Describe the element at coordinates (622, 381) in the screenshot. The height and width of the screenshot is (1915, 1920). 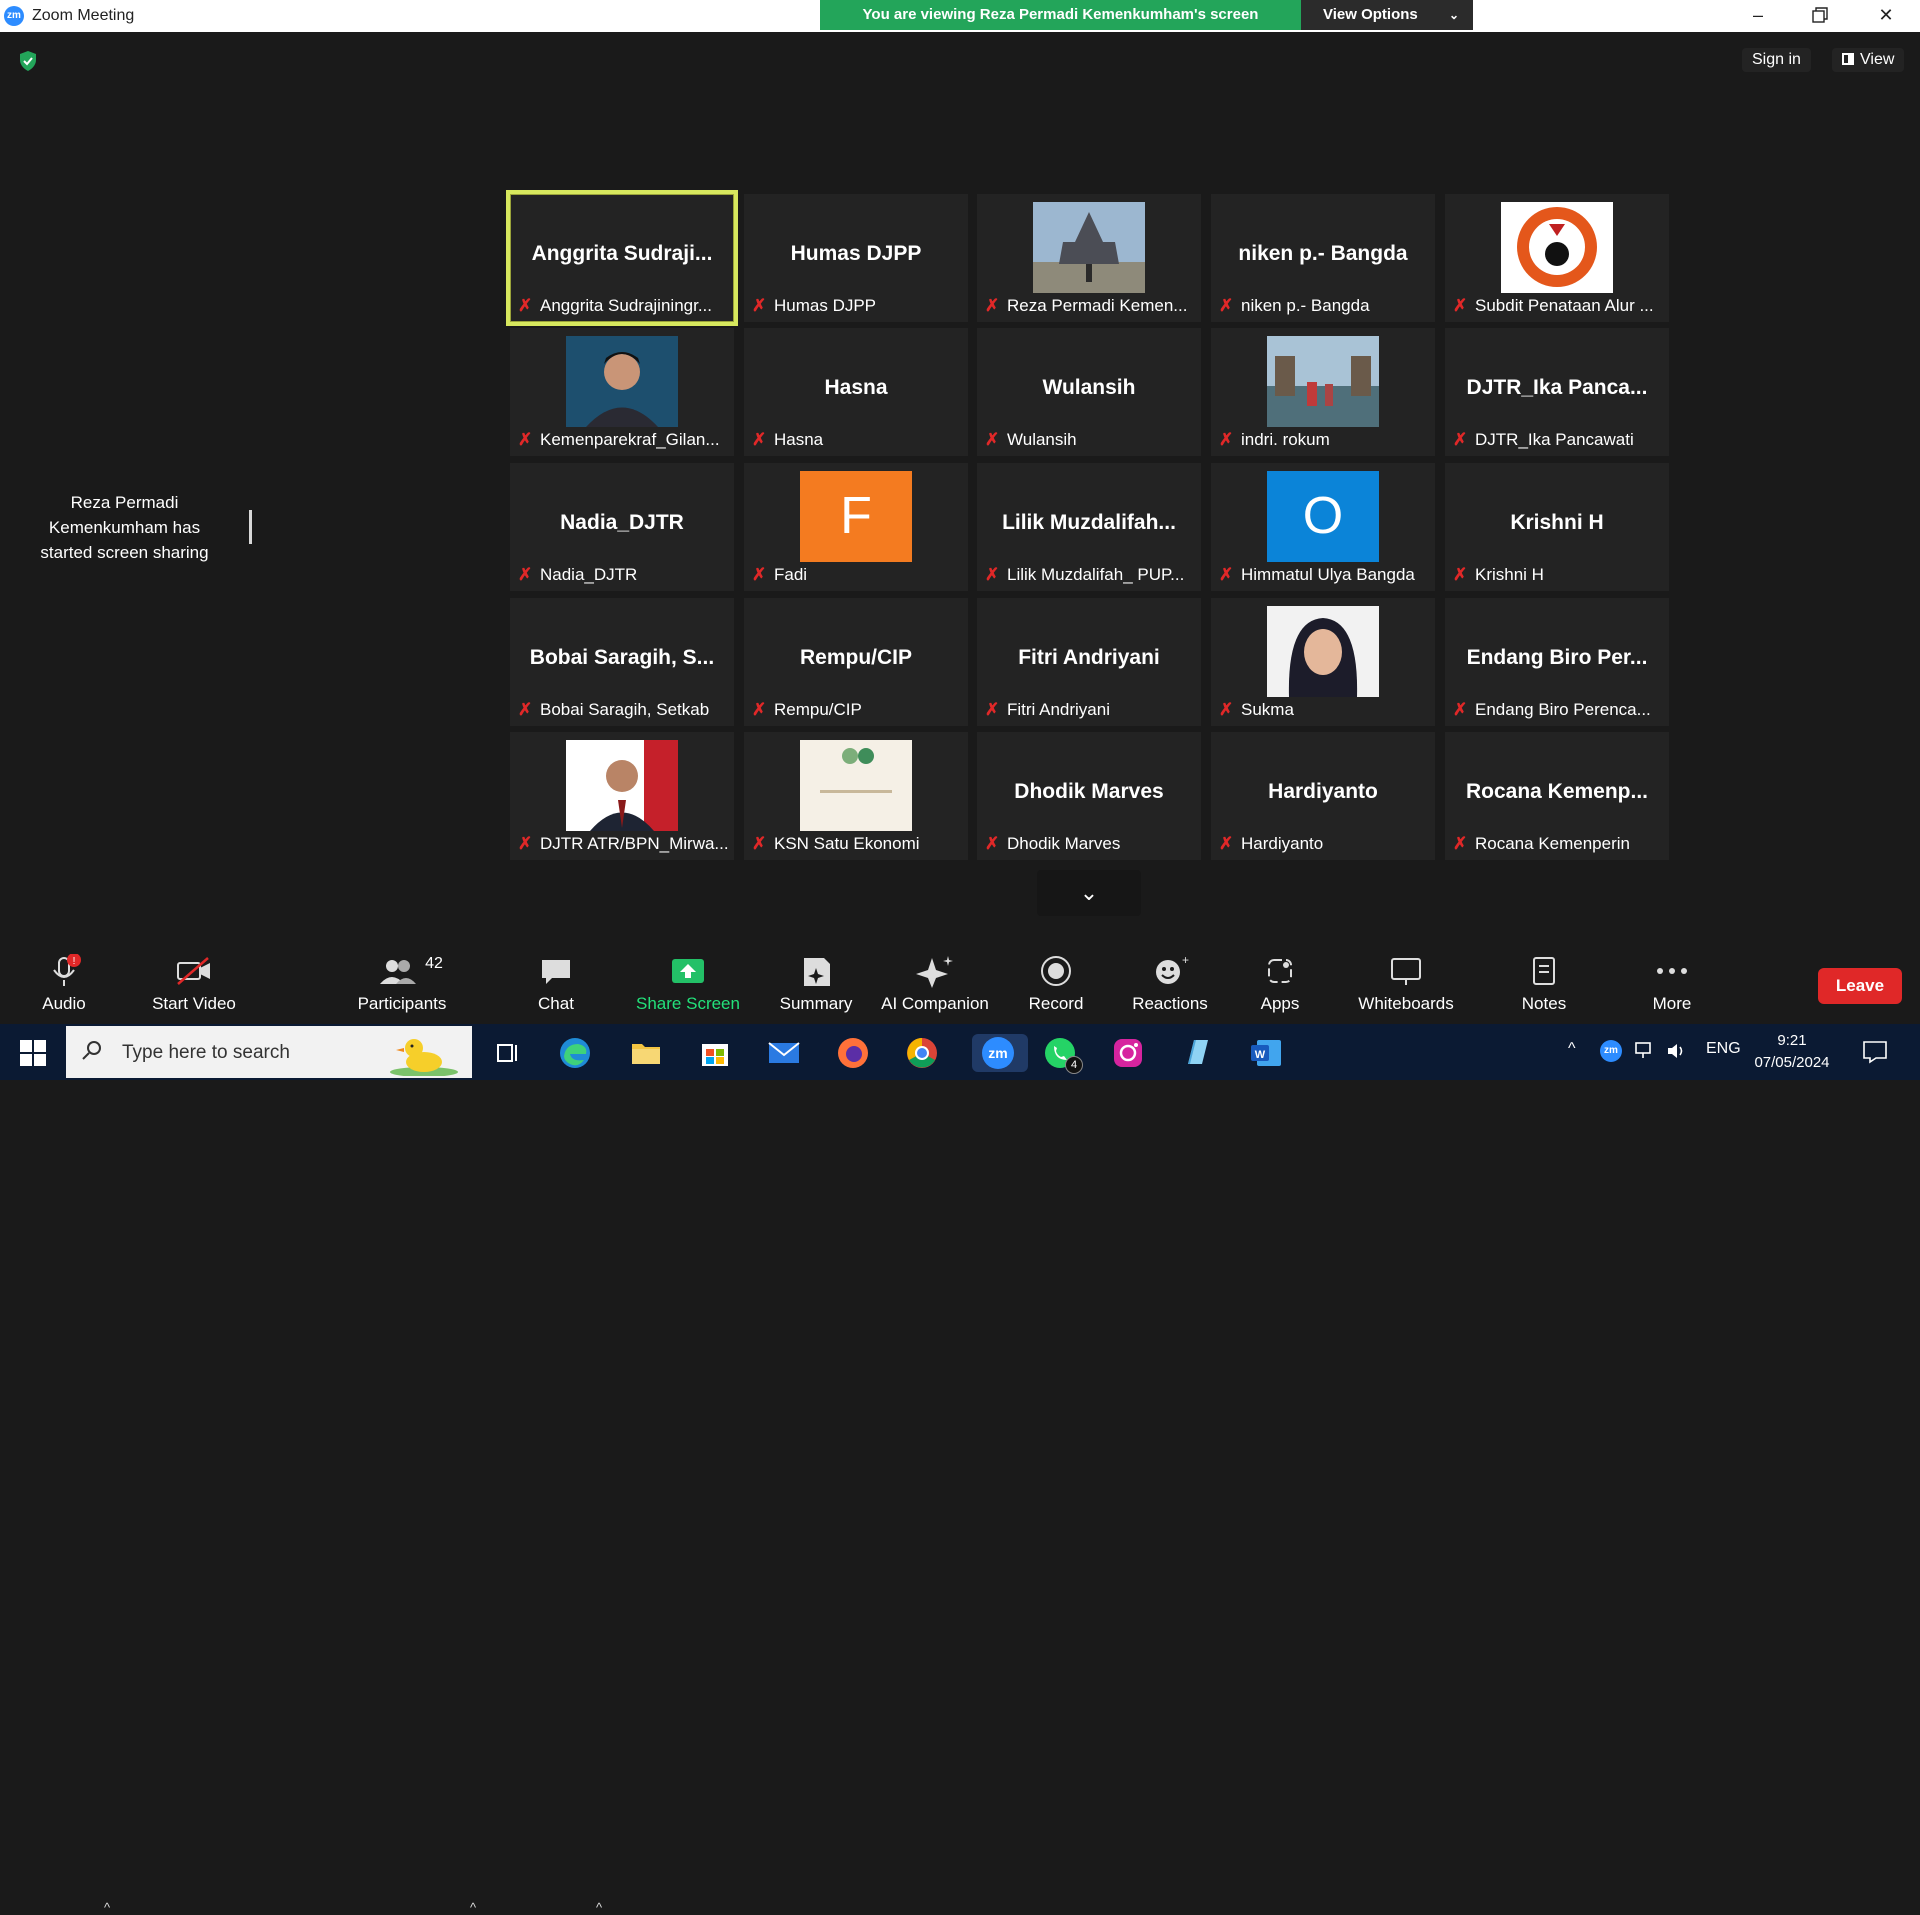
I see `person-photo-avatar` at that location.